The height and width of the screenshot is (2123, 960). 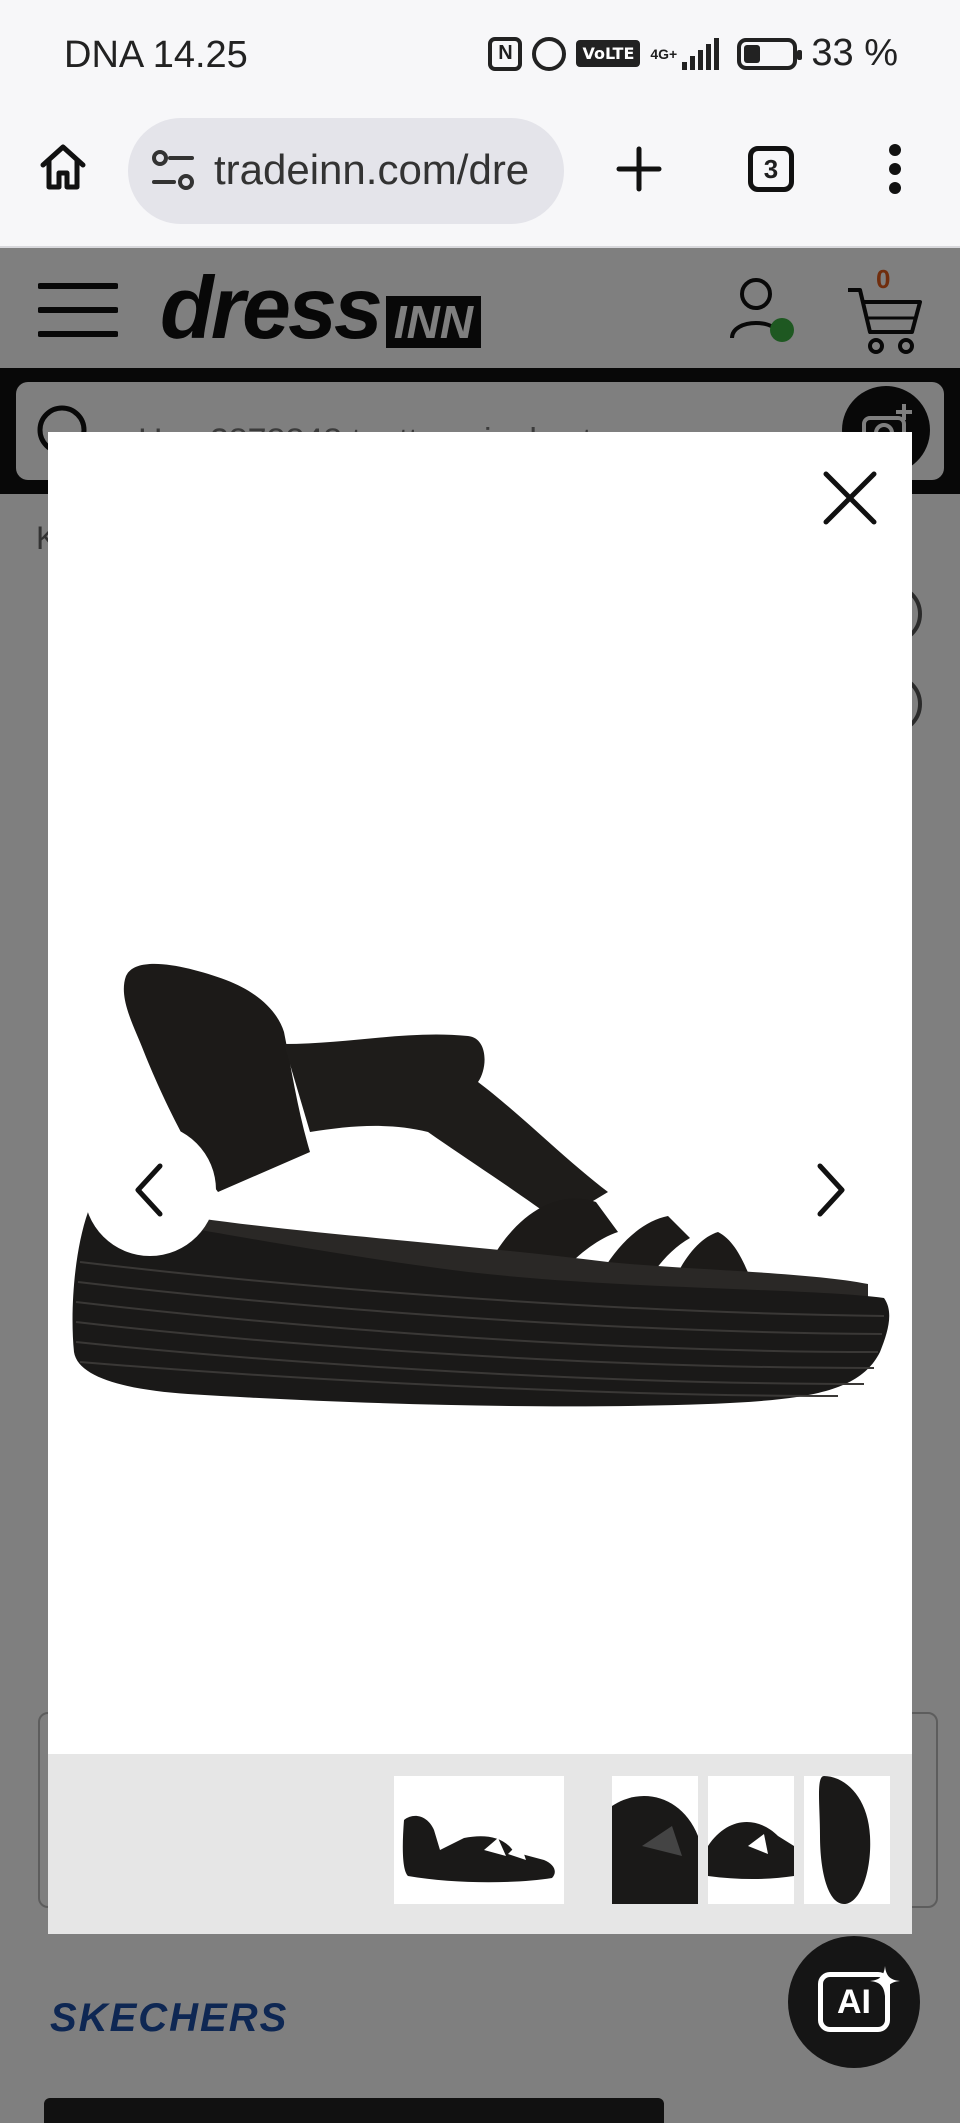 I want to click on status-icons: N VoLTE 4G+ 33 %, so click(x=693, y=53).